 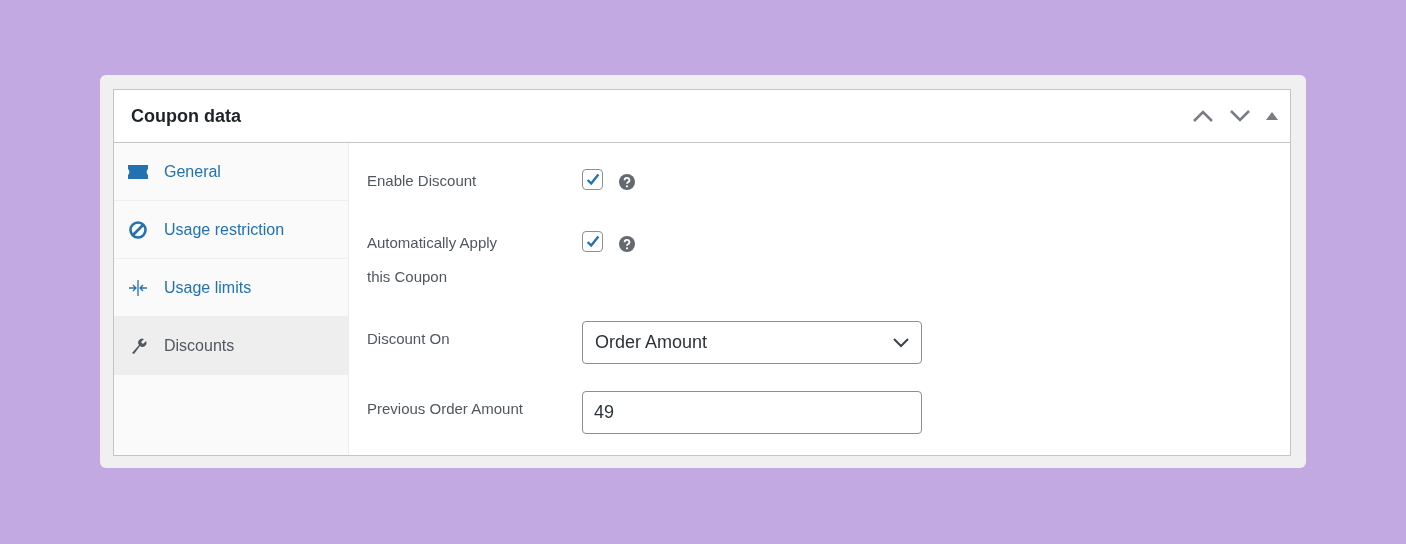 I want to click on field-label: Enable Discount, so click(x=422, y=181).